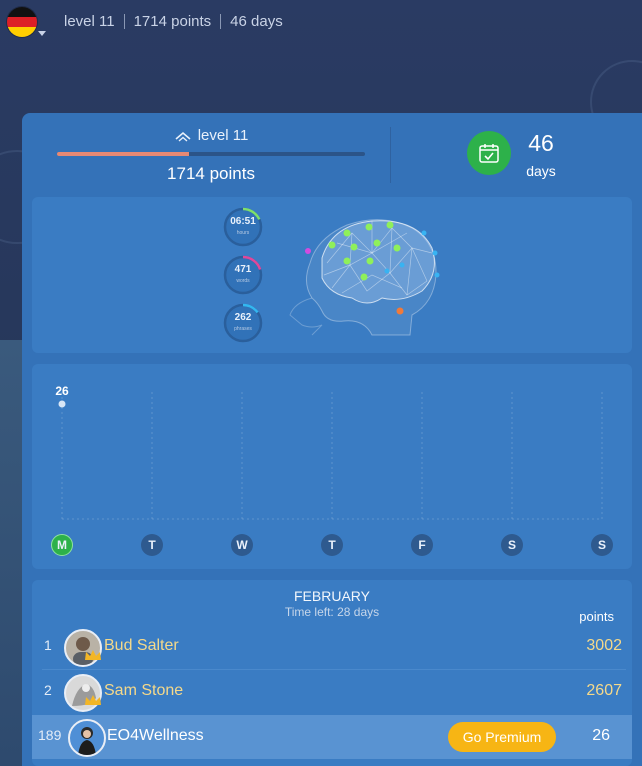  What do you see at coordinates (541, 171) in the screenshot?
I see `streak-days-label: days` at bounding box center [541, 171].